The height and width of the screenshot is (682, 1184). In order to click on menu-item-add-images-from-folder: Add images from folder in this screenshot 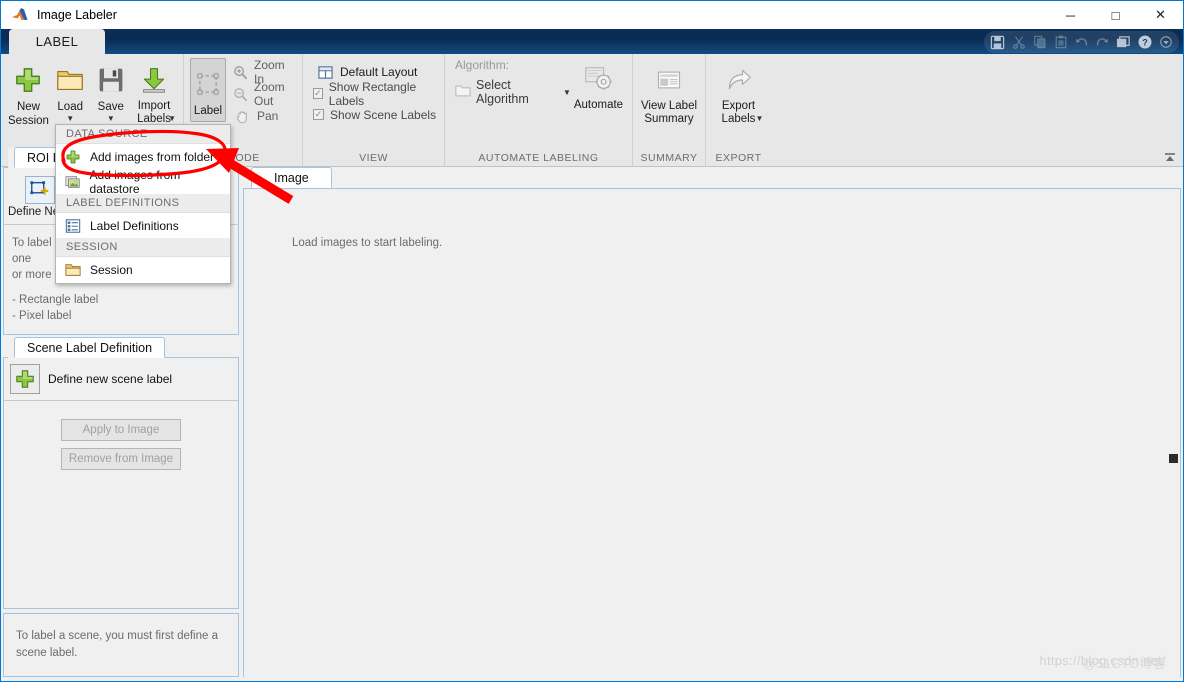, I will do `click(143, 156)`.